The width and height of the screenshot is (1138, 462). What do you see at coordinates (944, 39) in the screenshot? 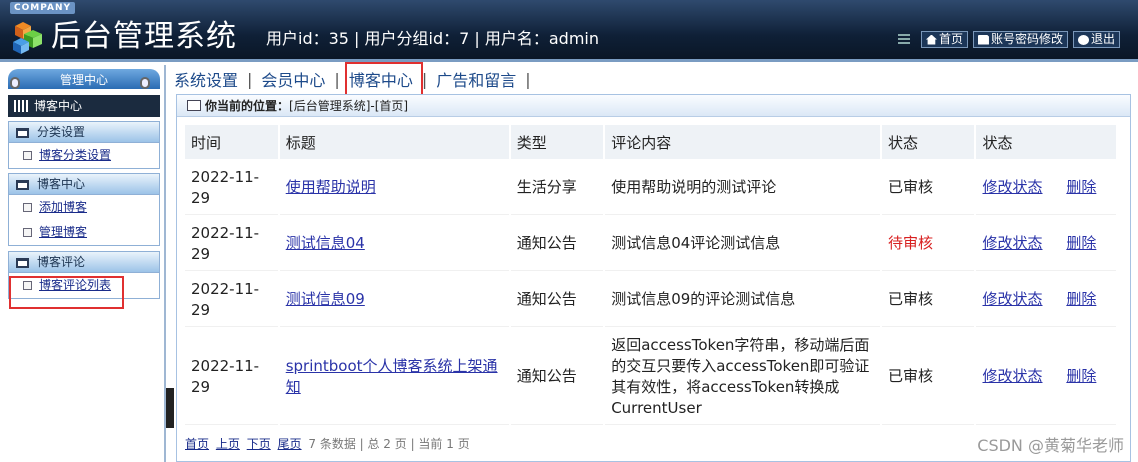
I see `home-link: 首页` at bounding box center [944, 39].